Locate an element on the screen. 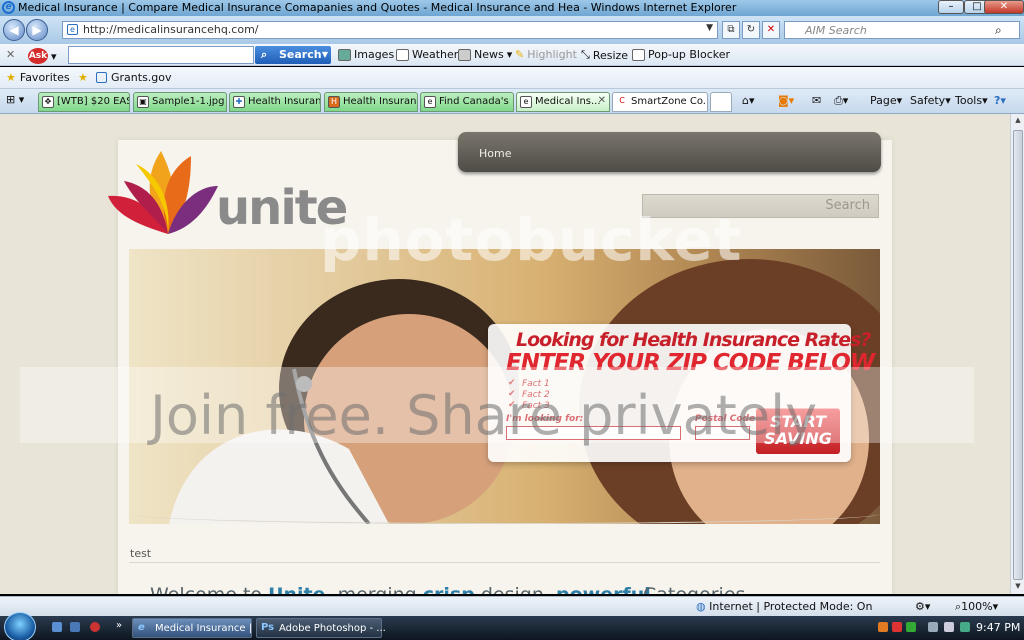 The image size is (1024, 640). site-nav: Home is located at coordinates (669, 152).